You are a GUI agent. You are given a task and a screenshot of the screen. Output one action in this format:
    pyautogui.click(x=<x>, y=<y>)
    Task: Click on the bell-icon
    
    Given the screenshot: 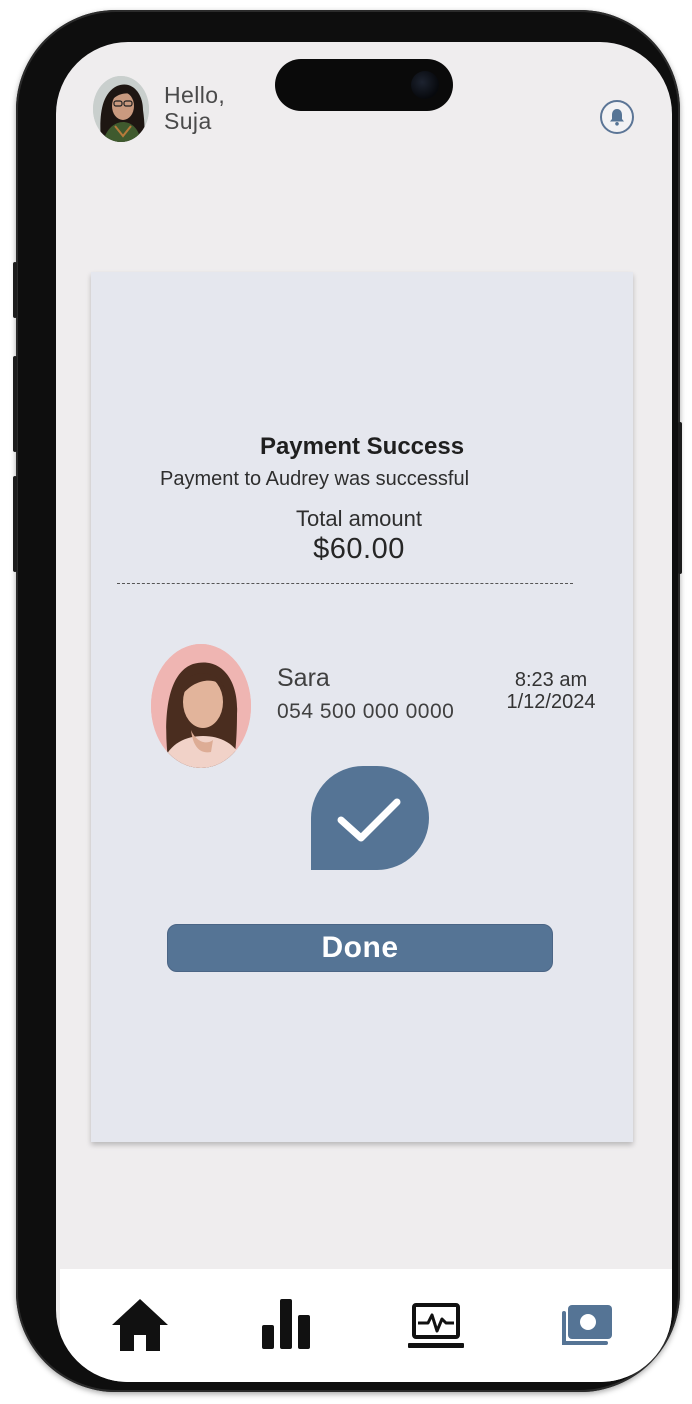 What is the action you would take?
    pyautogui.click(x=617, y=117)
    